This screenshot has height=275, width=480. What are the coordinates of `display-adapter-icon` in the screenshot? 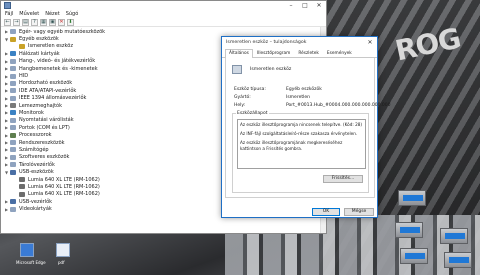 It's located at (13, 209).